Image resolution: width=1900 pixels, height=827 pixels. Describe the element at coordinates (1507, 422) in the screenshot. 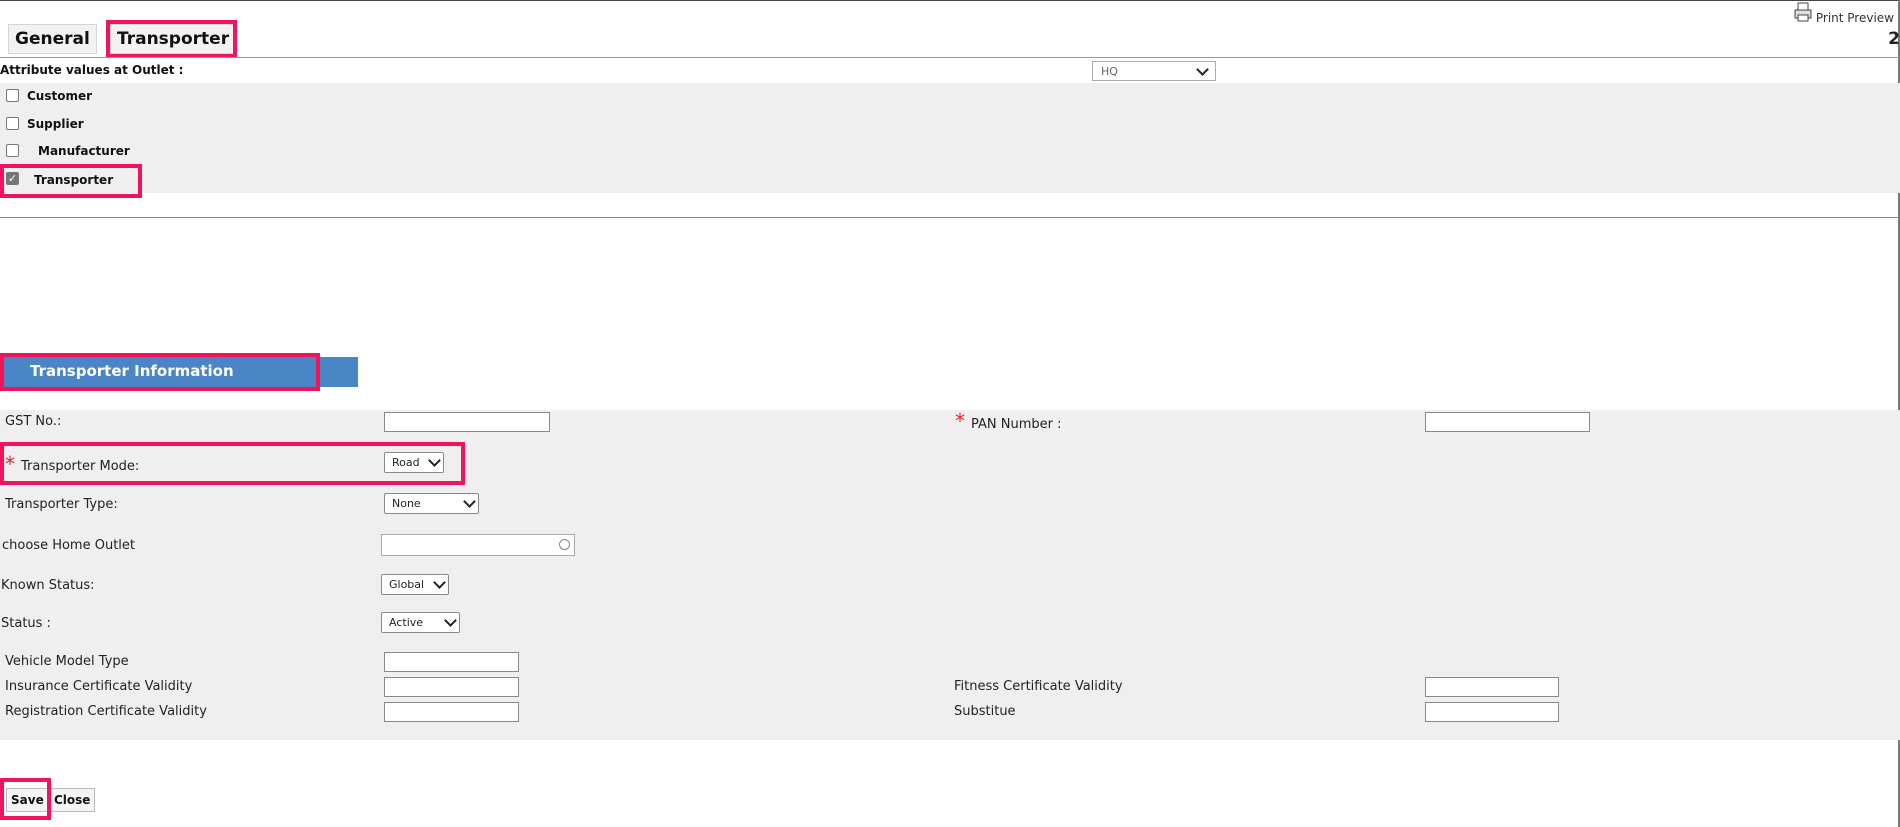

I see `pan-input` at that location.